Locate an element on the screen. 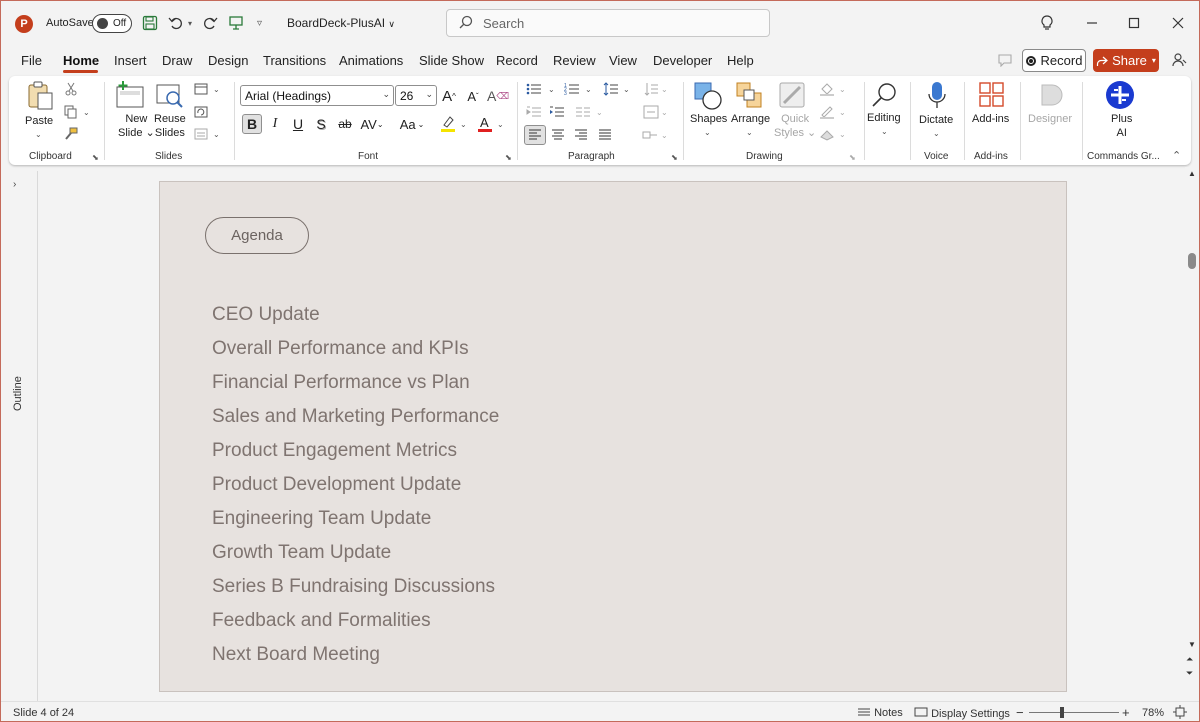  bullets-icon is located at coordinates (534, 89).